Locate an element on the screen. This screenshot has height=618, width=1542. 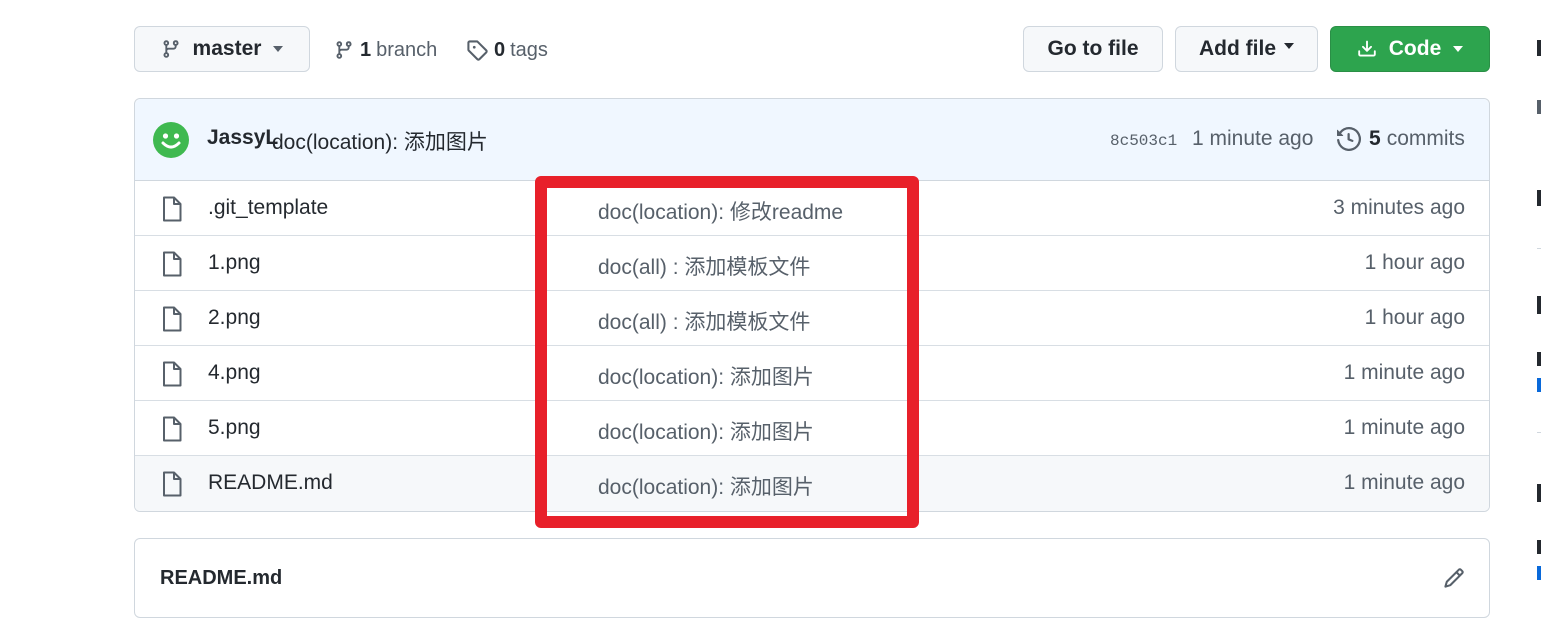
file-name: .git_template is located at coordinates (268, 208).